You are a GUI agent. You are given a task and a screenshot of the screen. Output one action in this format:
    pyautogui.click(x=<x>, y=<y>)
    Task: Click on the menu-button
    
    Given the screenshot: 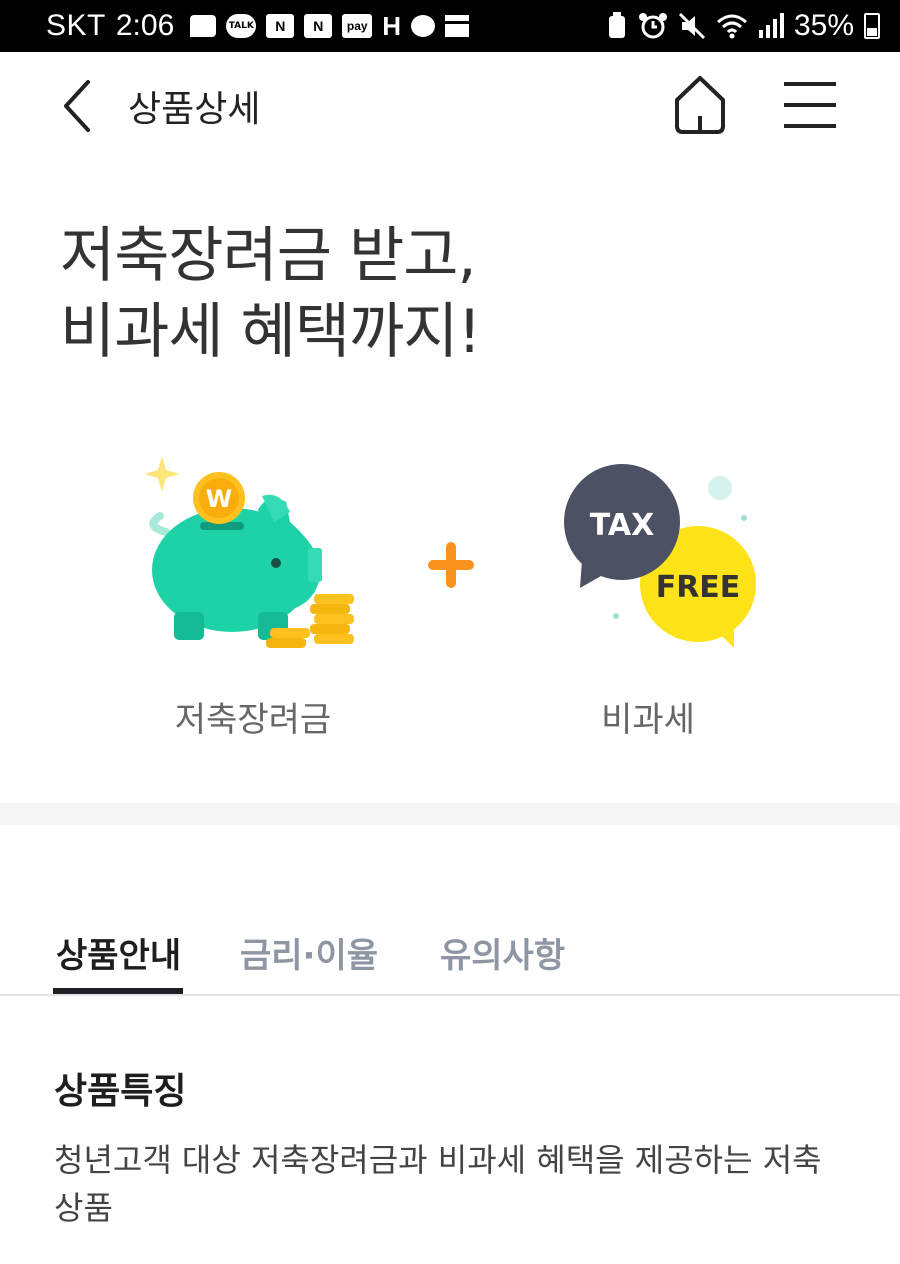 What is the action you would take?
    pyautogui.click(x=810, y=105)
    